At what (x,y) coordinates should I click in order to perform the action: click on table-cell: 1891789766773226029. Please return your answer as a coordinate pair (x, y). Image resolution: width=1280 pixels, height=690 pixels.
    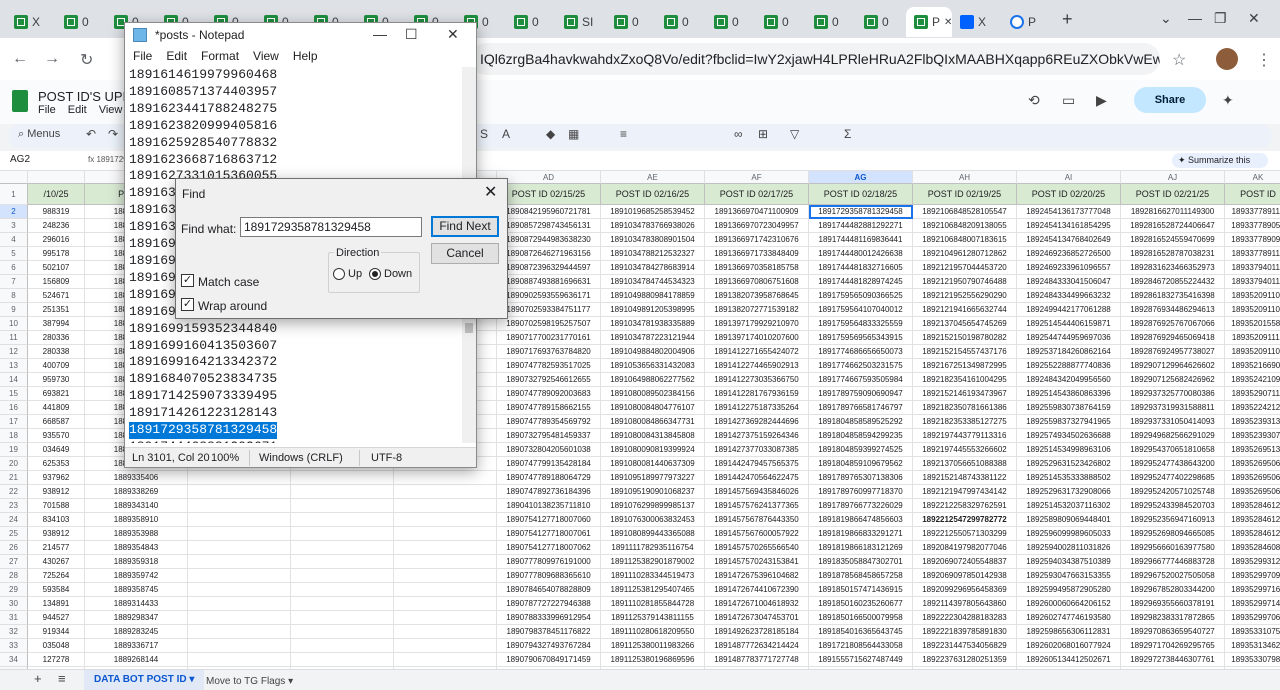
    Looking at the image, I should click on (861, 506).